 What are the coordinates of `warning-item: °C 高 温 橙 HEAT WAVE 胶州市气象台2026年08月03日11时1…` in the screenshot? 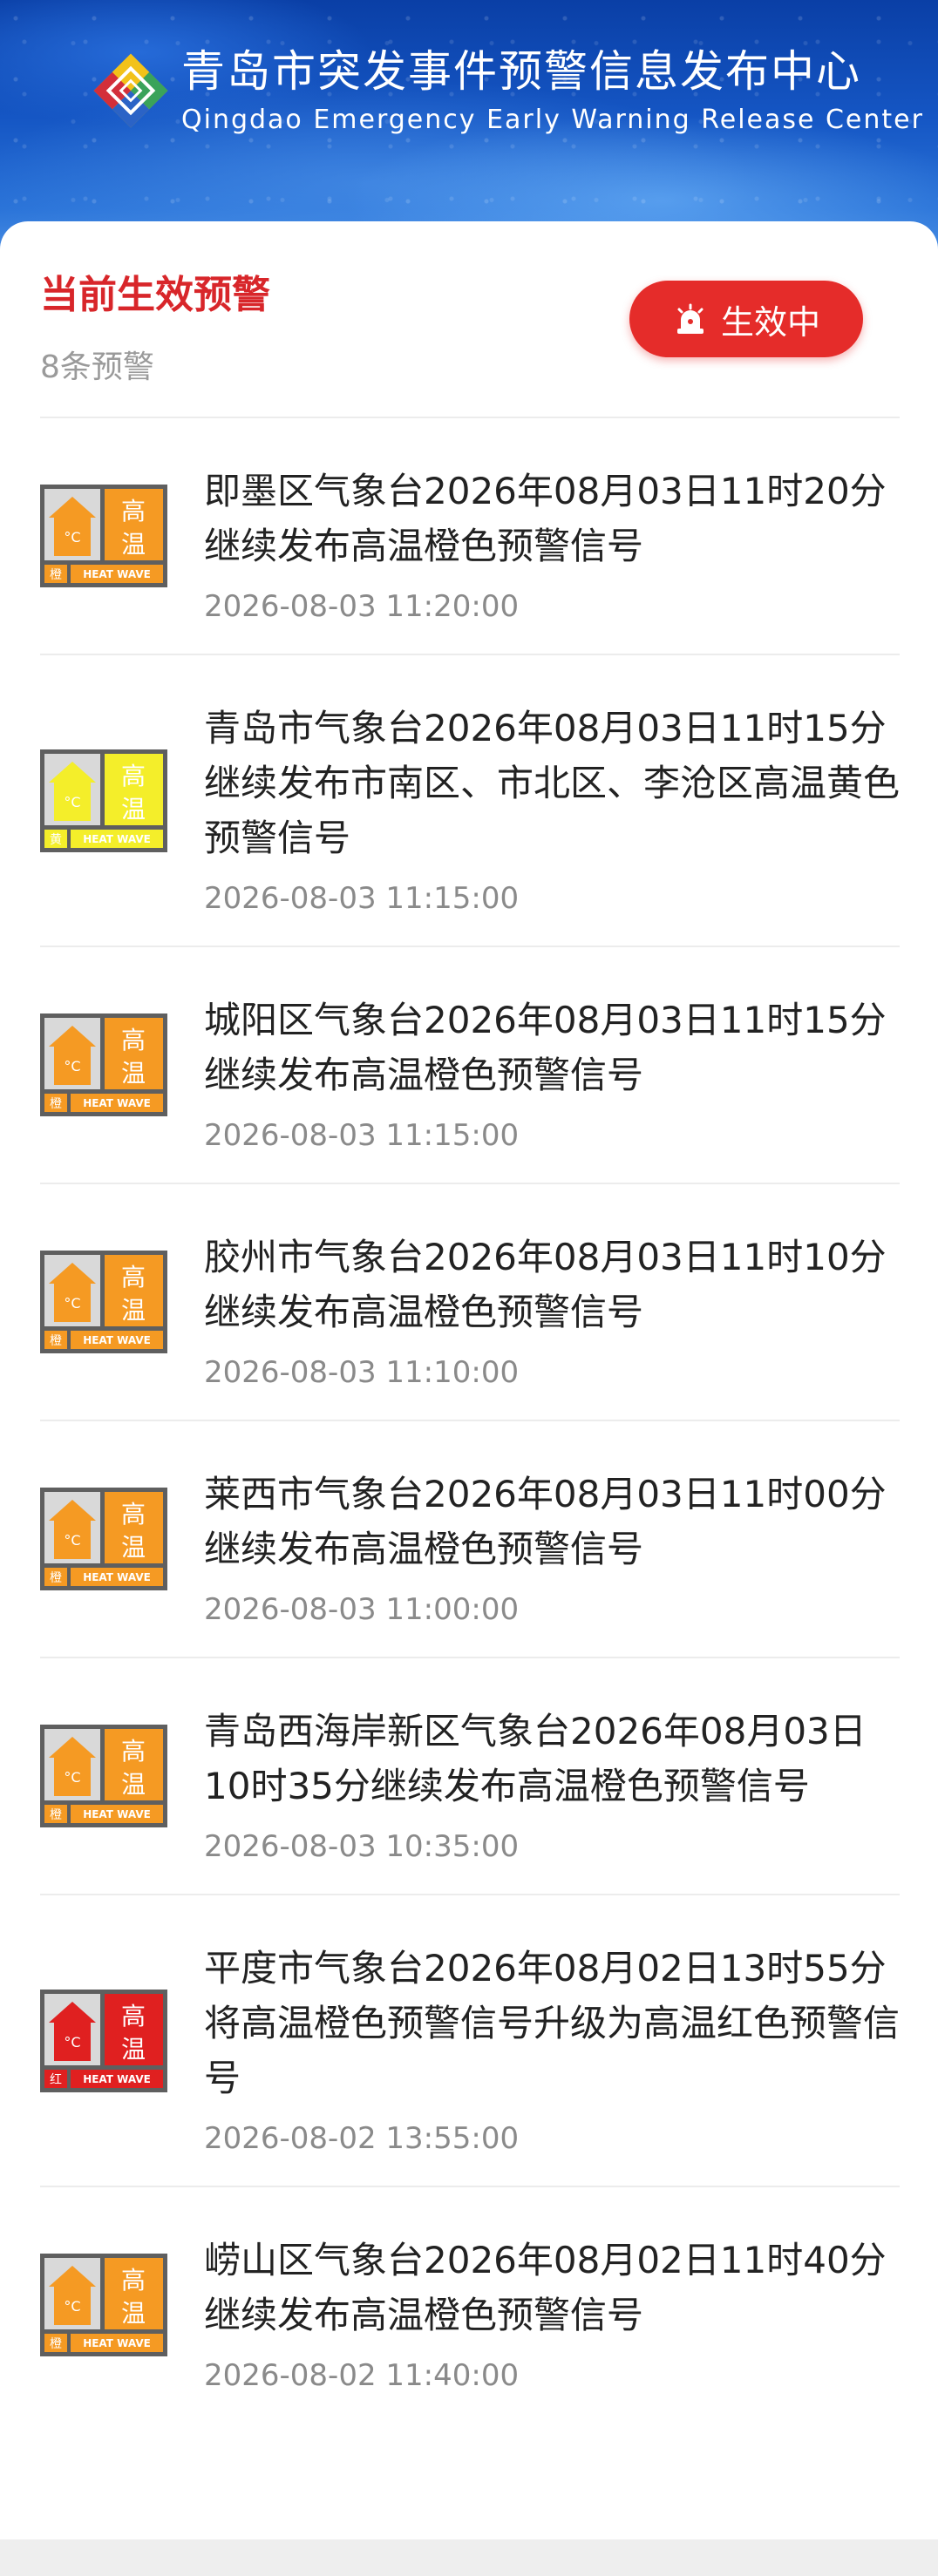 It's located at (470, 1302).